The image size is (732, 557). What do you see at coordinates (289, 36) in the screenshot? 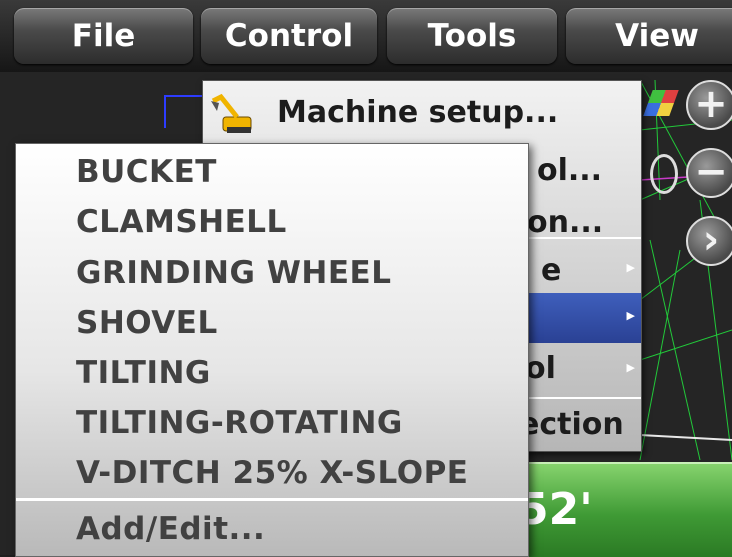
I see `menu-control: Control` at bounding box center [289, 36].